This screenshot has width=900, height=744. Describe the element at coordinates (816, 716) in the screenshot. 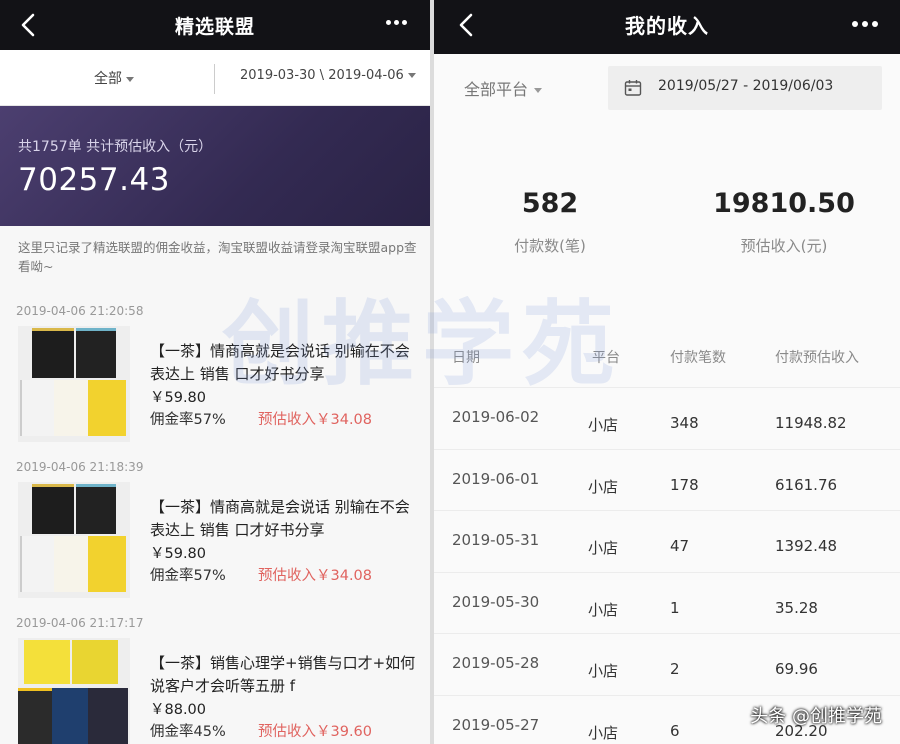

I see `source-credit: 头条 @创推学苑` at that location.